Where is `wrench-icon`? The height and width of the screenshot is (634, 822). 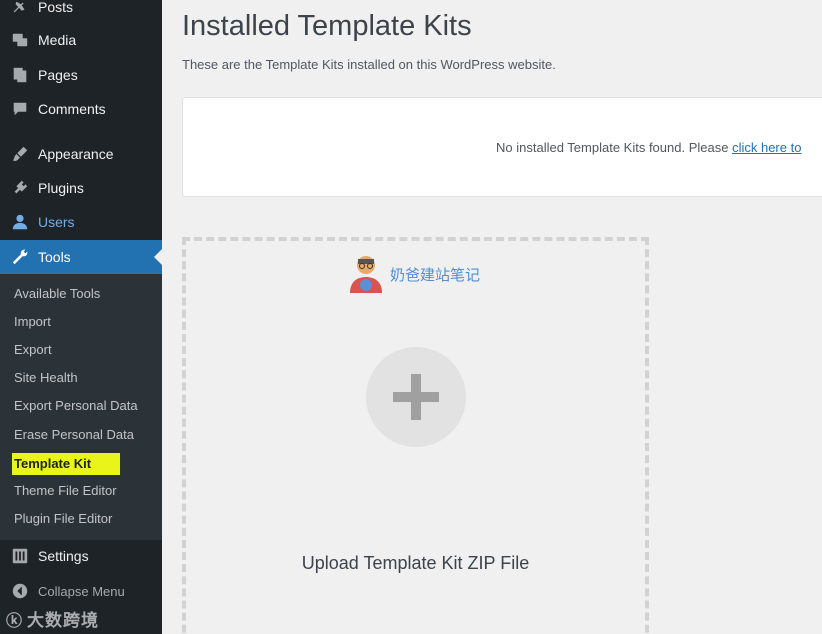
wrench-icon is located at coordinates (20, 257).